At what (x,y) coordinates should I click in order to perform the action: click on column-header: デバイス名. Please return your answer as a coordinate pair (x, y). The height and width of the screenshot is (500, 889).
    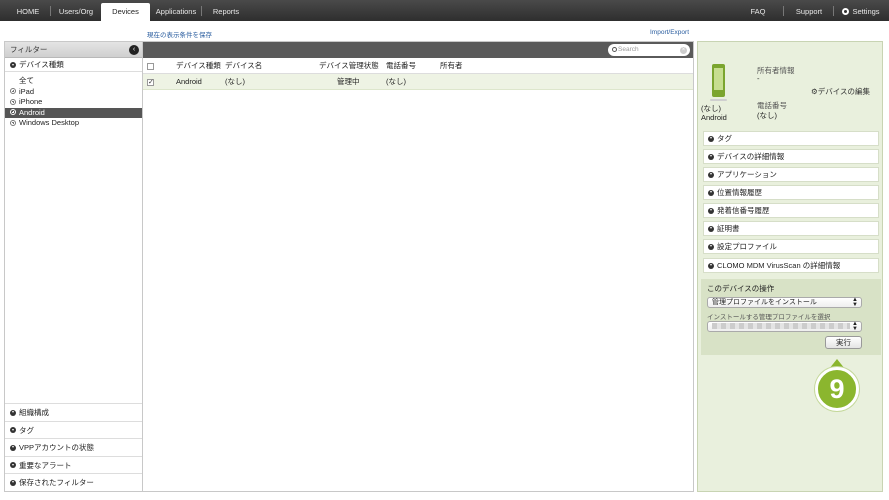
    Looking at the image, I should click on (243, 66).